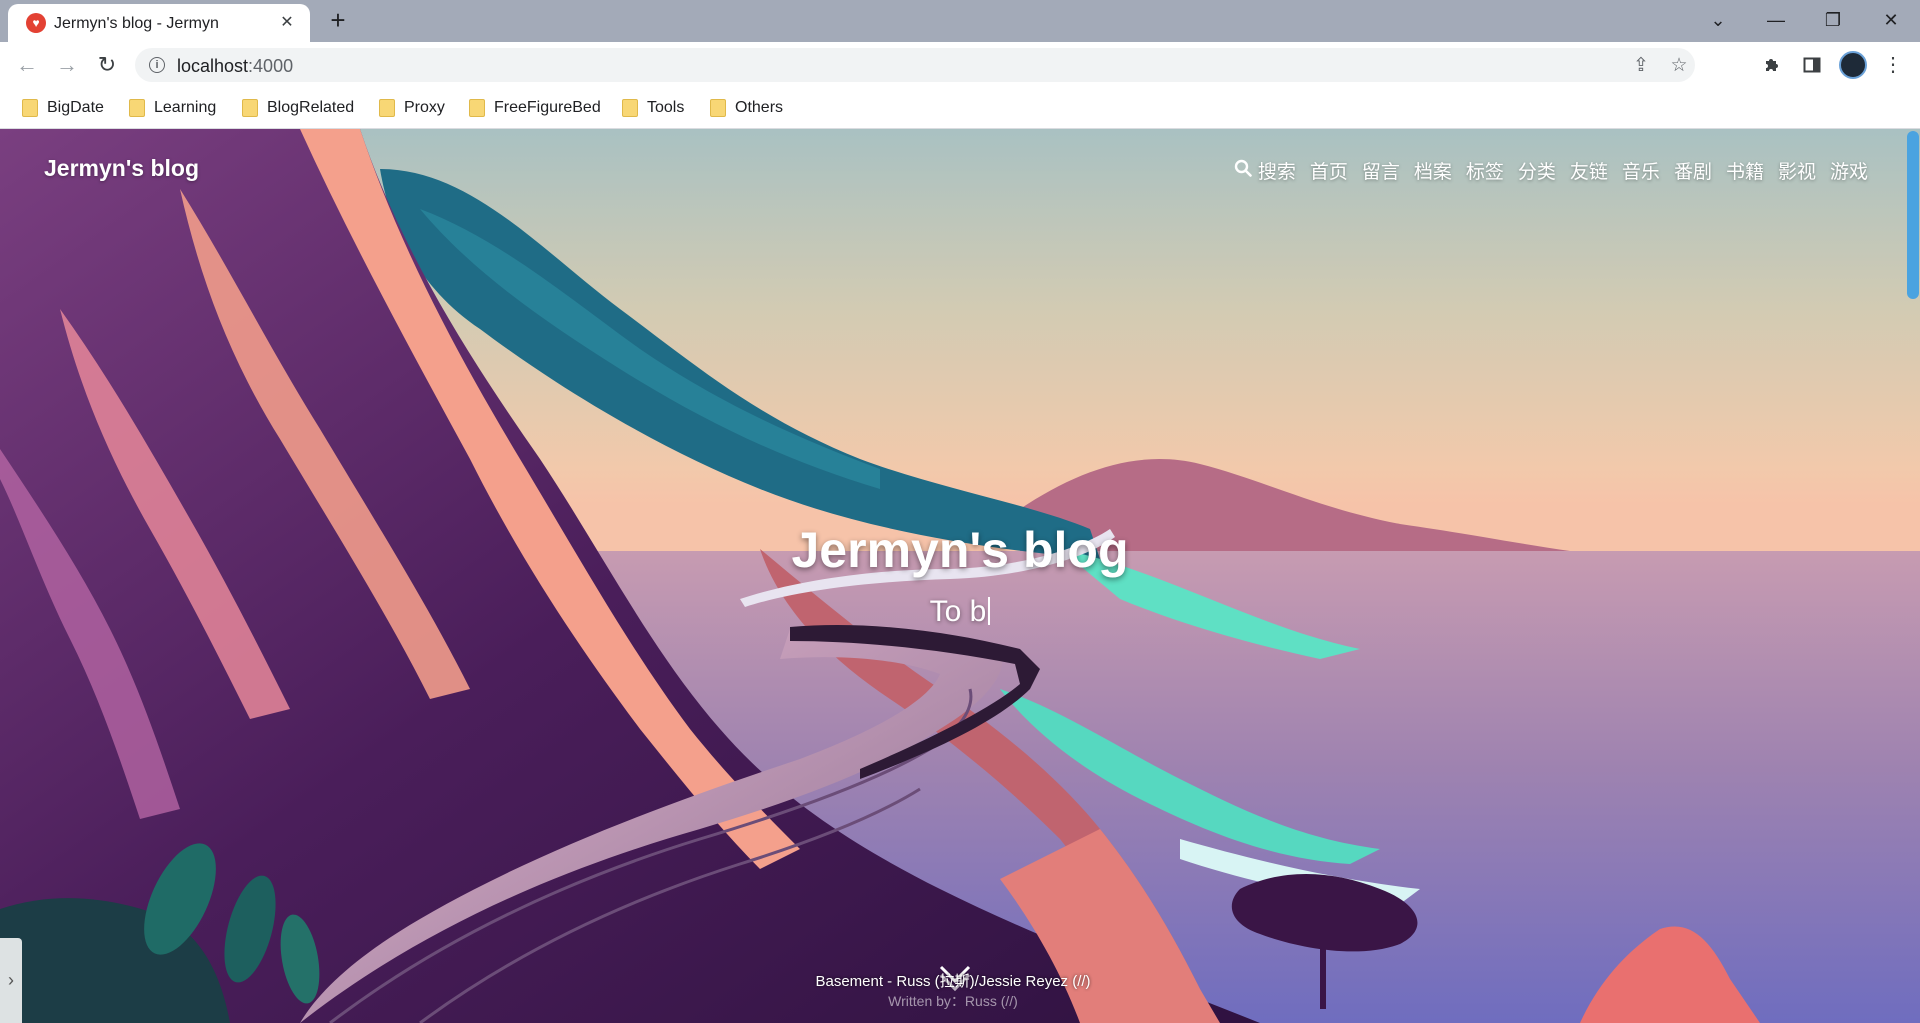 The image size is (1920, 1023). What do you see at coordinates (1812, 65) in the screenshot?
I see `side-panel-icon` at bounding box center [1812, 65].